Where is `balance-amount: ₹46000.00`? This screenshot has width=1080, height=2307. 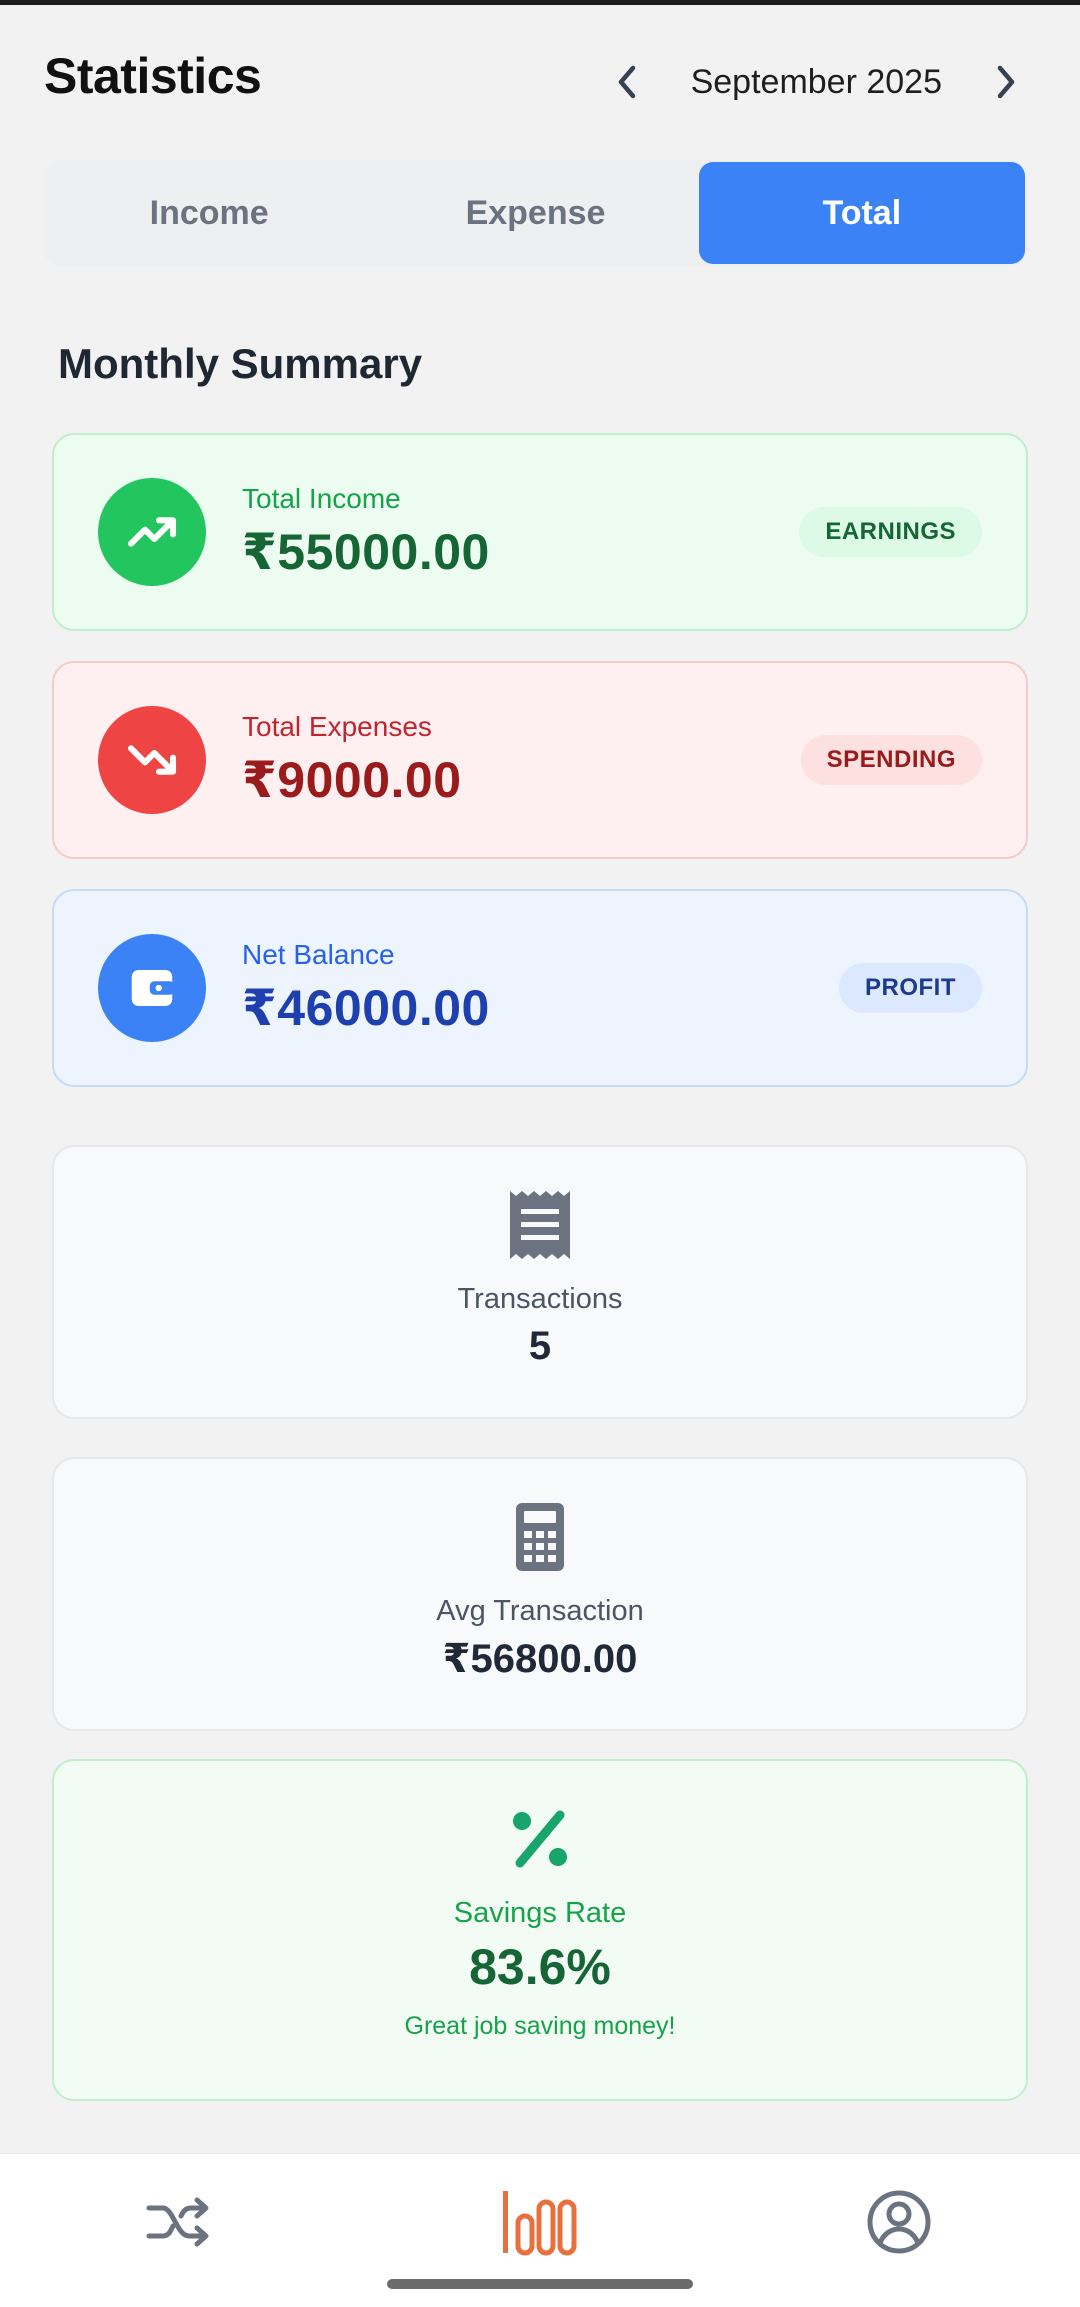 balance-amount: ₹46000.00 is located at coordinates (366, 1008).